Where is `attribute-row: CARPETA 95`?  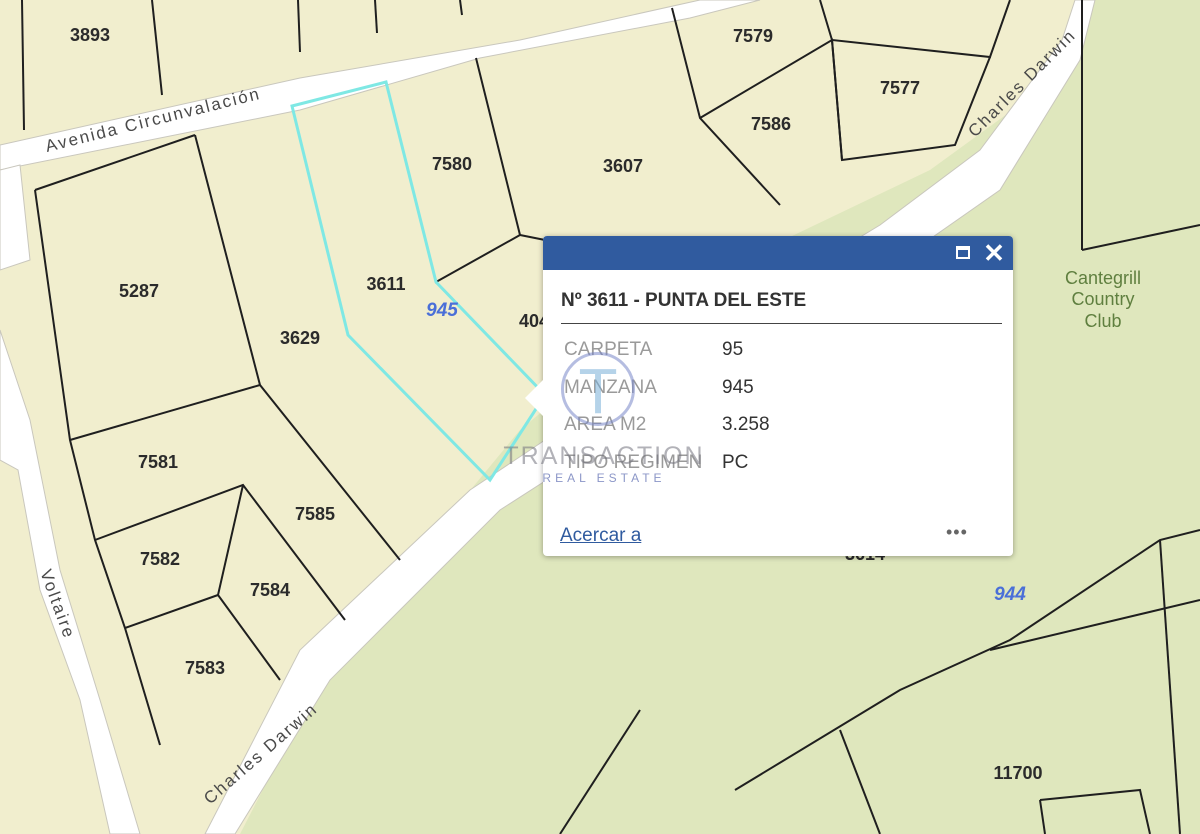
attribute-row: CARPETA 95 is located at coordinates (667, 358).